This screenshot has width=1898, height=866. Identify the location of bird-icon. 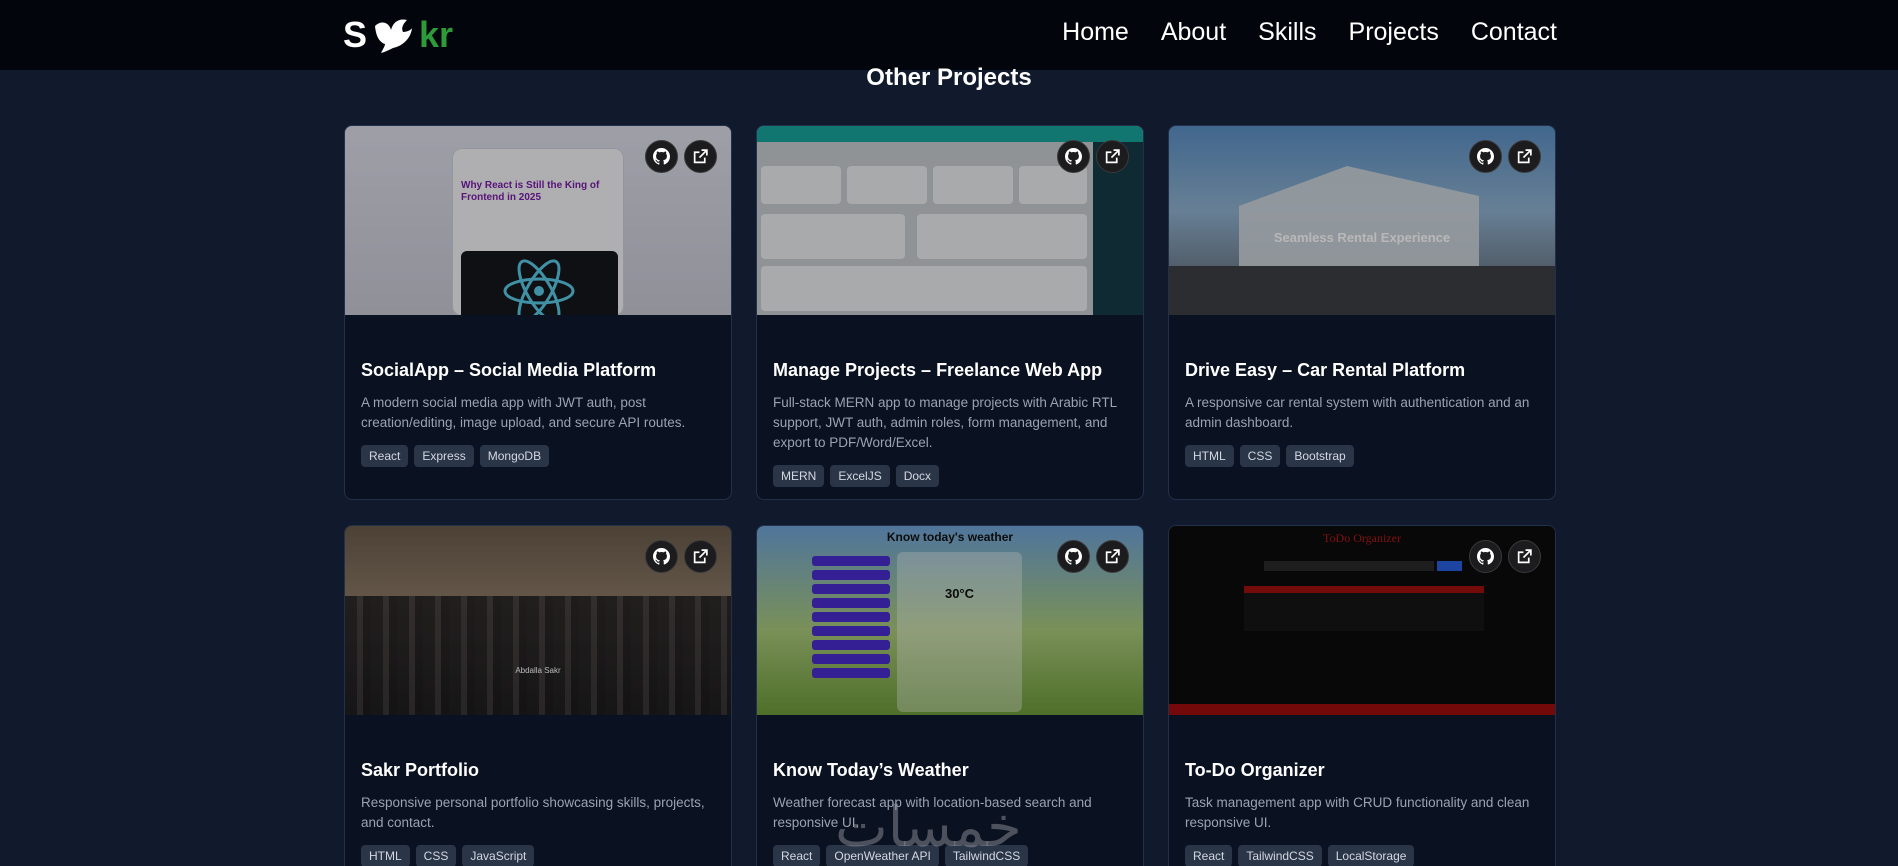
(394, 36).